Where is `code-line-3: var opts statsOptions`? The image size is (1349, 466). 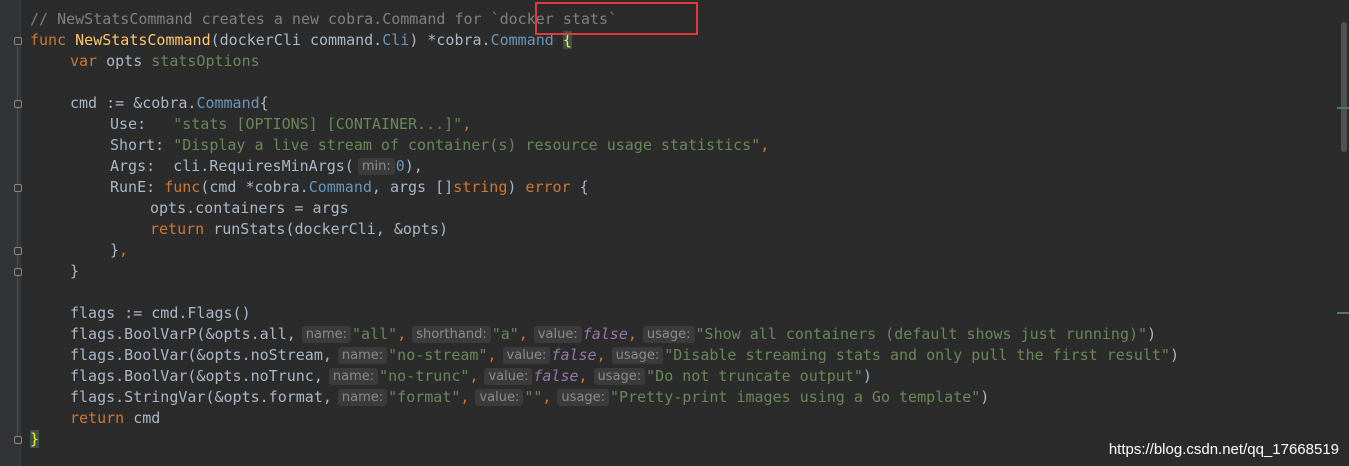 code-line-3: var opts statsOptions is located at coordinates (165, 61).